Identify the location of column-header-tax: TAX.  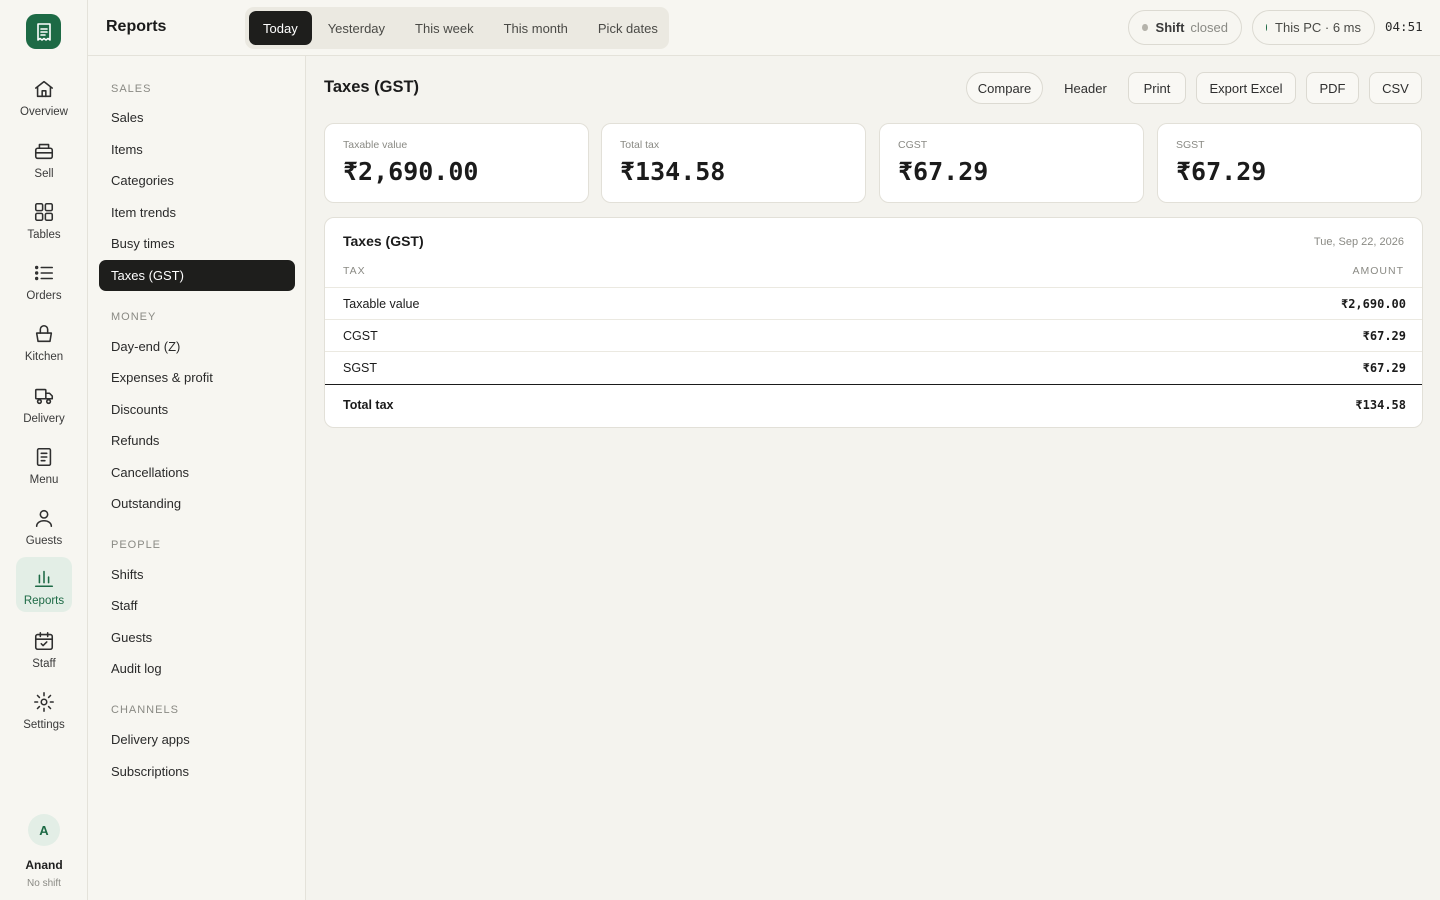
(354, 271).